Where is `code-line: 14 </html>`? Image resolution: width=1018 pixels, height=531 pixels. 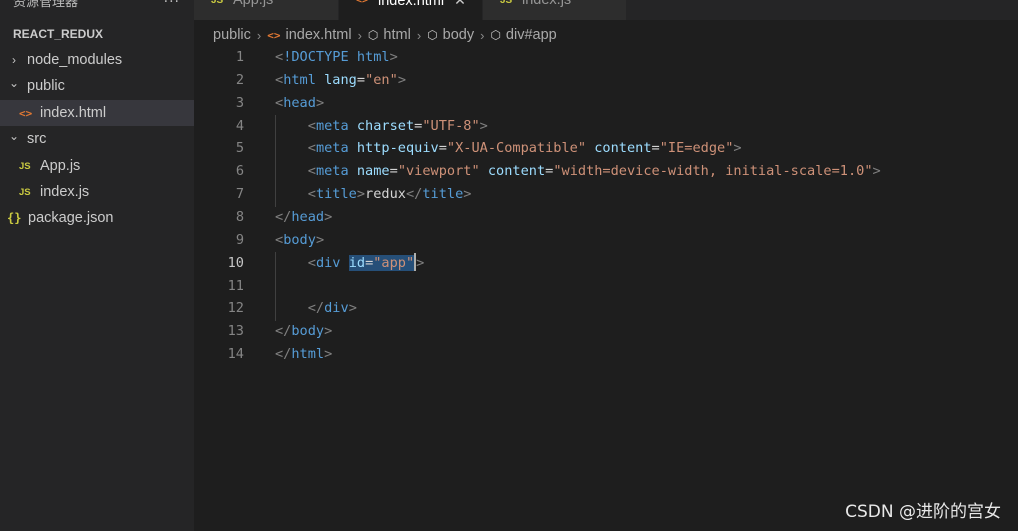 code-line: 14 </html> is located at coordinates (606, 354).